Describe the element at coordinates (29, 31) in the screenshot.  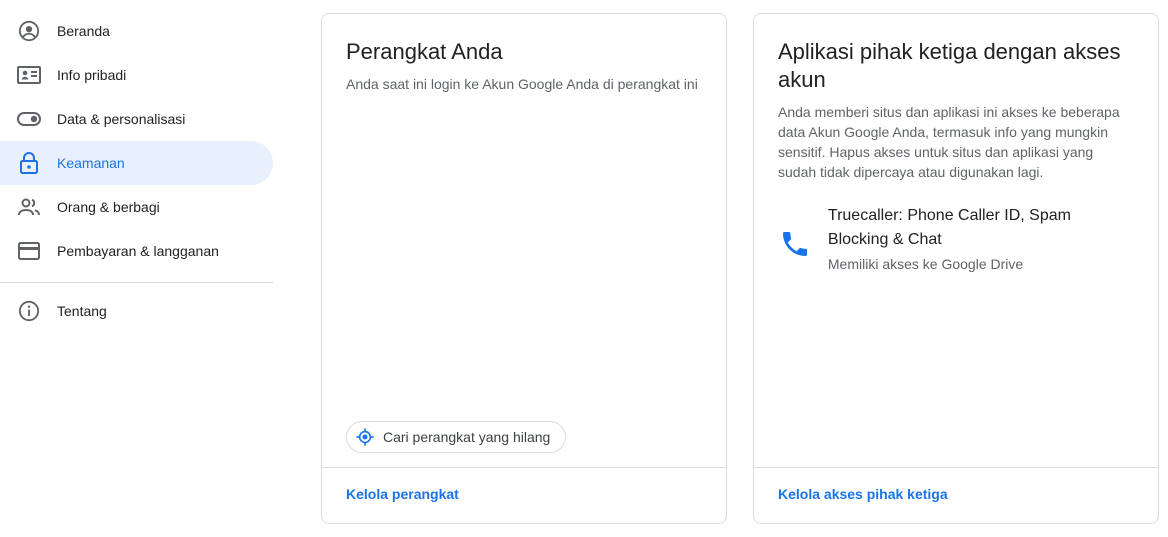
I see `account-circle-icon` at that location.